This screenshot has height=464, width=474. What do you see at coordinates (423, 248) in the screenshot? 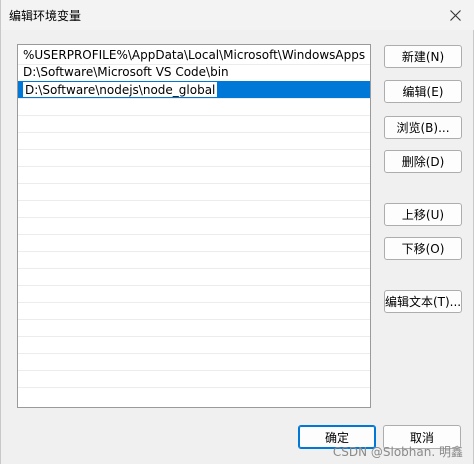
I see `move-down-button: 下移(O)` at bounding box center [423, 248].